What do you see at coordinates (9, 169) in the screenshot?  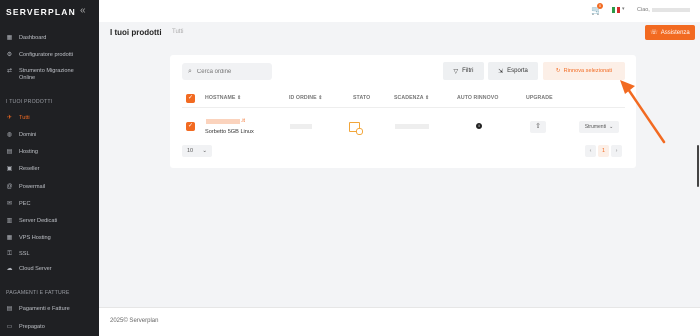 I see `reseller-icon: ▣` at bounding box center [9, 169].